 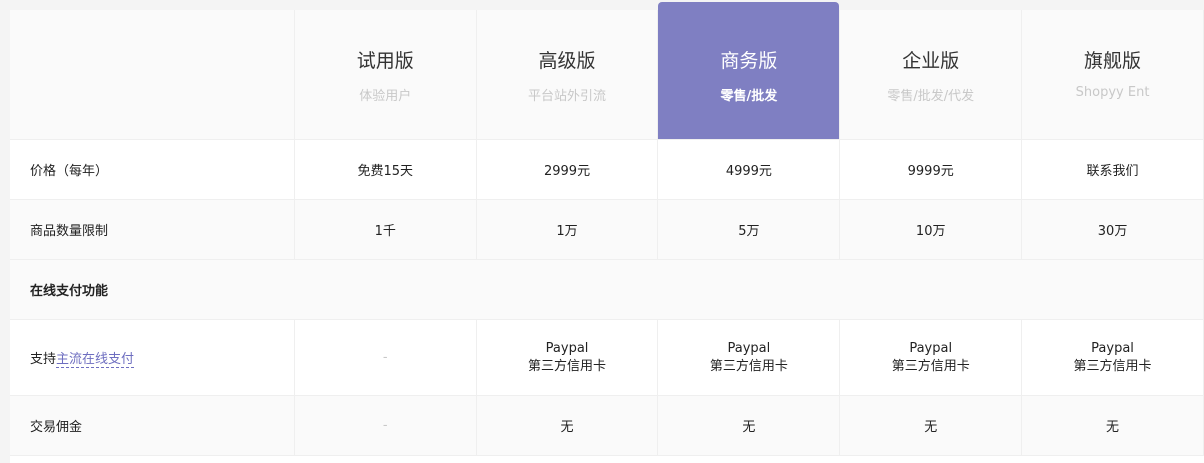 I want to click on cell-value: 2999元, so click(x=567, y=169).